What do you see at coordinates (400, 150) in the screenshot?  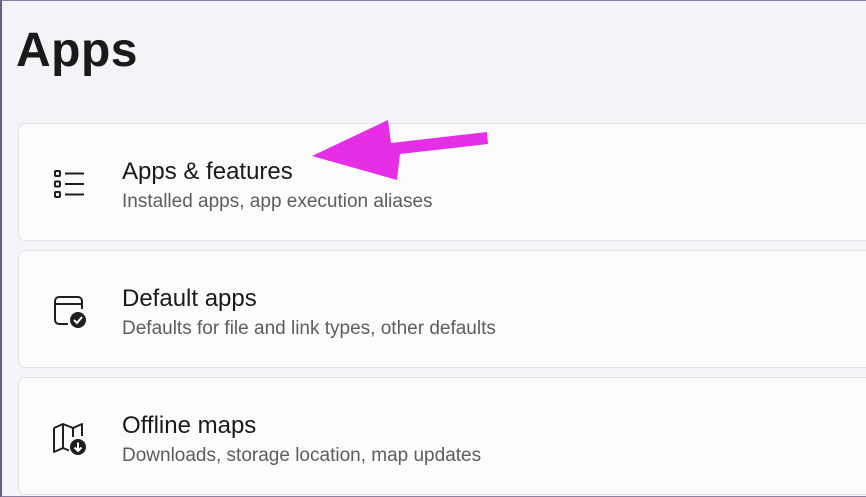 I see `annotation-arrow-icon` at bounding box center [400, 150].